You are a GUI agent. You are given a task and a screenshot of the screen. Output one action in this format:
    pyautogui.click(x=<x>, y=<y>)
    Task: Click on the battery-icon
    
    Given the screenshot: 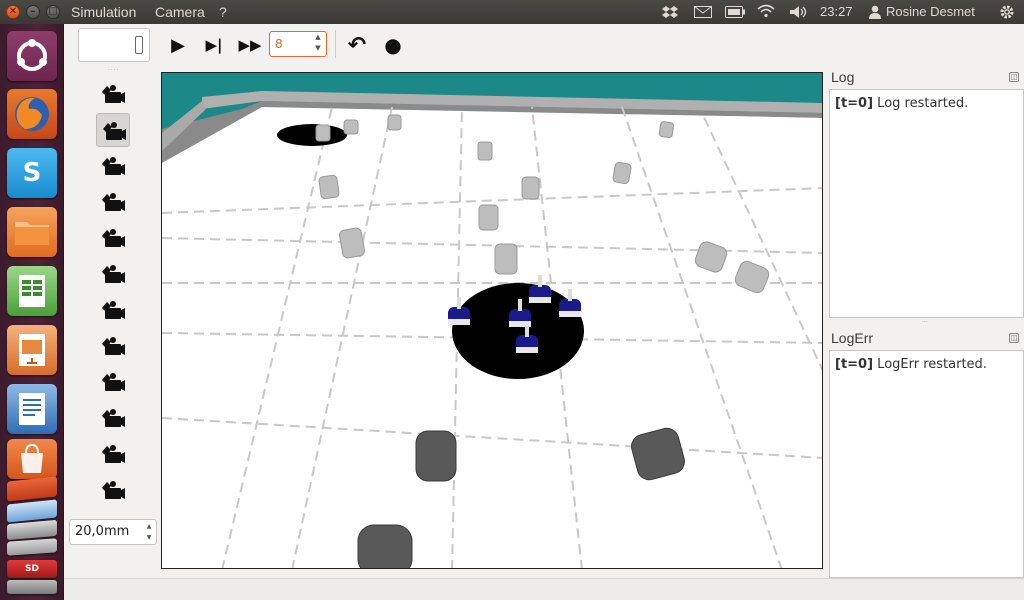 What is the action you would take?
    pyautogui.click(x=735, y=12)
    